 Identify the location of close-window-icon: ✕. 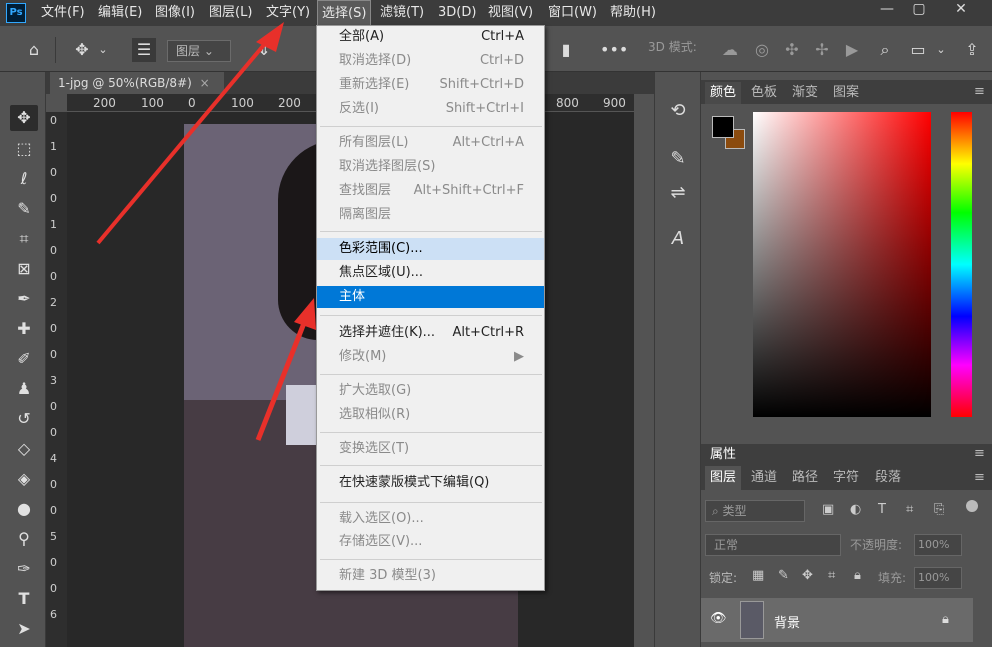
(961, 10).